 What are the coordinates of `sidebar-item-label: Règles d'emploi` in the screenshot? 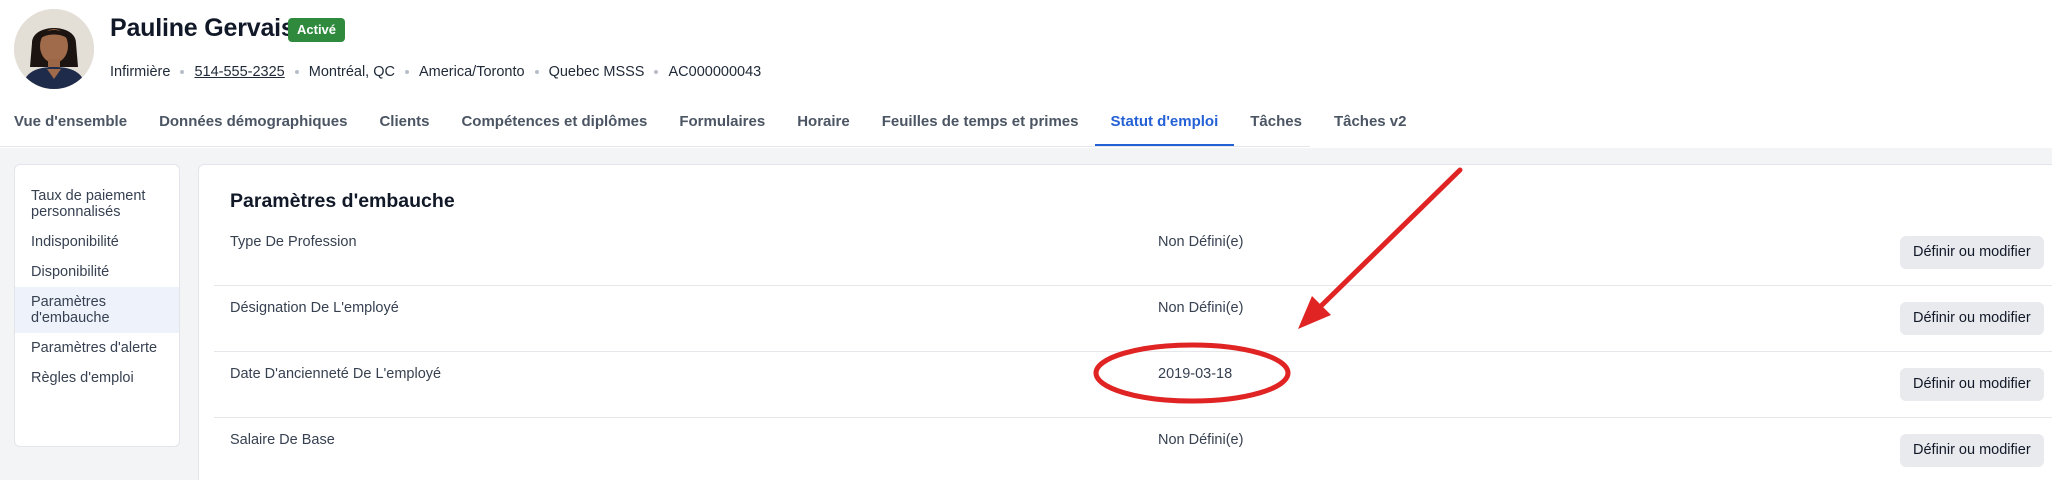 It's located at (82, 378).